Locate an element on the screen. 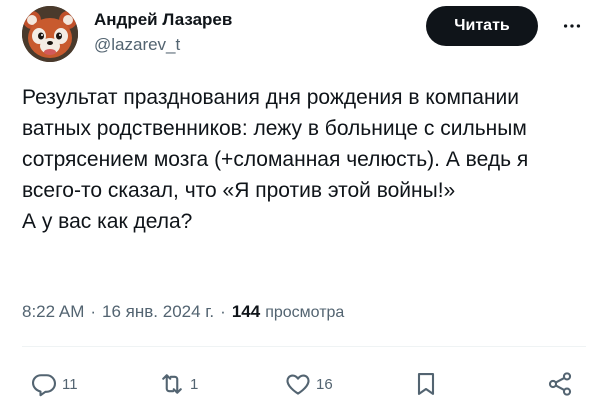 The image size is (600, 411). author-display-name: Андрей Лазарев is located at coordinates (163, 20).